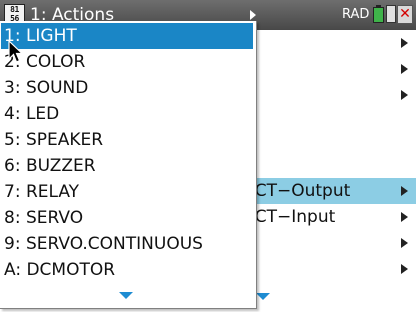 This screenshot has height=312, width=416. What do you see at coordinates (127, 62) in the screenshot?
I see `menu-item-color: 2: COLOR` at bounding box center [127, 62].